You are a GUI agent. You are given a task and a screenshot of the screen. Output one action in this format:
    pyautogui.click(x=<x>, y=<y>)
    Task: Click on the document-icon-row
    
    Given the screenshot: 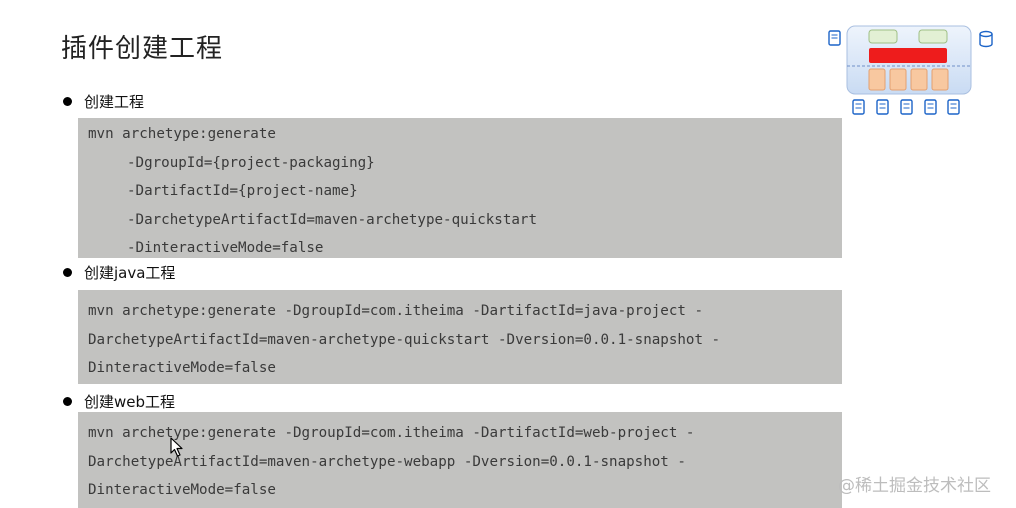 What is the action you would take?
    pyautogui.click(x=906, y=107)
    